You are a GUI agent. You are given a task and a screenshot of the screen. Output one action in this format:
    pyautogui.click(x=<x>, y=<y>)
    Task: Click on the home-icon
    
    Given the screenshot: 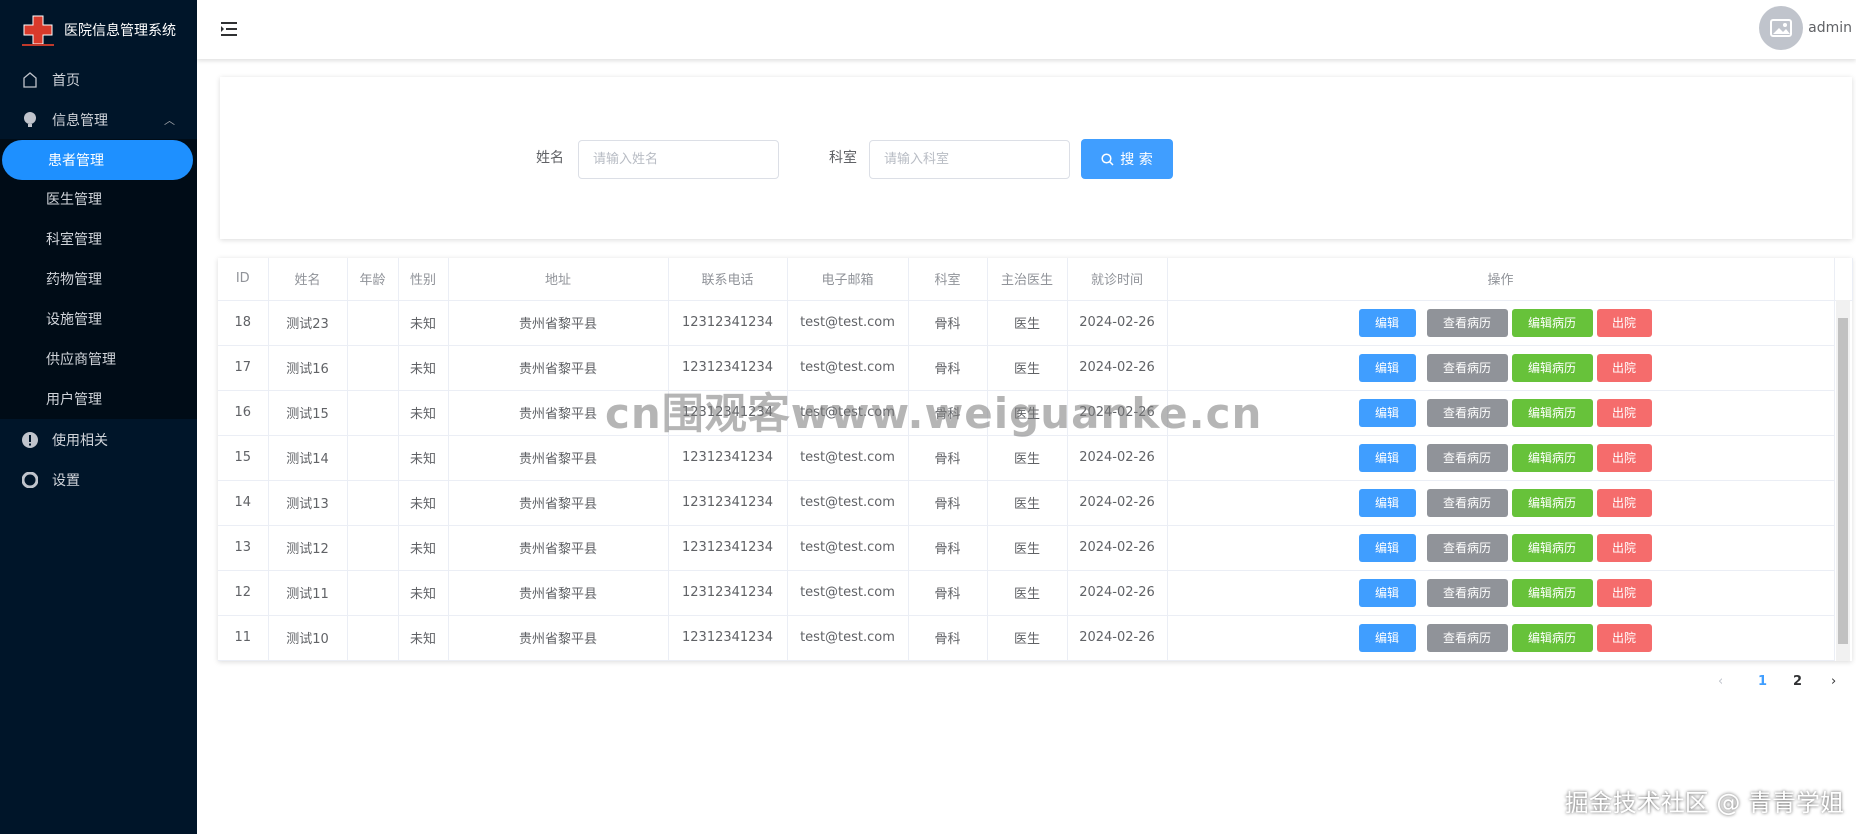 What is the action you would take?
    pyautogui.click(x=30, y=80)
    